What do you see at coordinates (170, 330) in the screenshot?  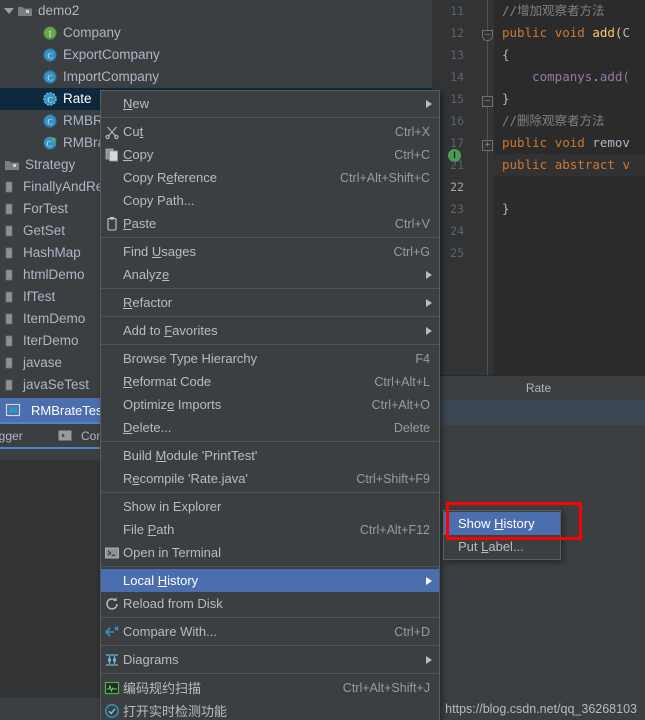 I see `menu-item-label: Add to Favorites` at bounding box center [170, 330].